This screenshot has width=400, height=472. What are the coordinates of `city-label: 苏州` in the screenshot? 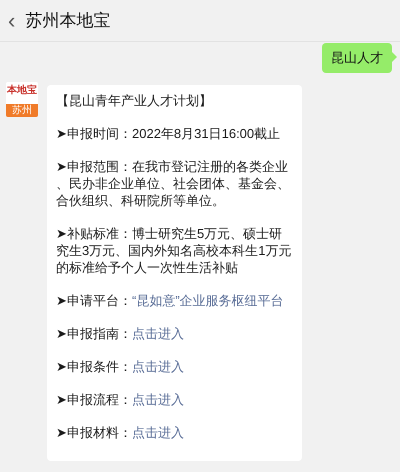 It's located at (22, 110).